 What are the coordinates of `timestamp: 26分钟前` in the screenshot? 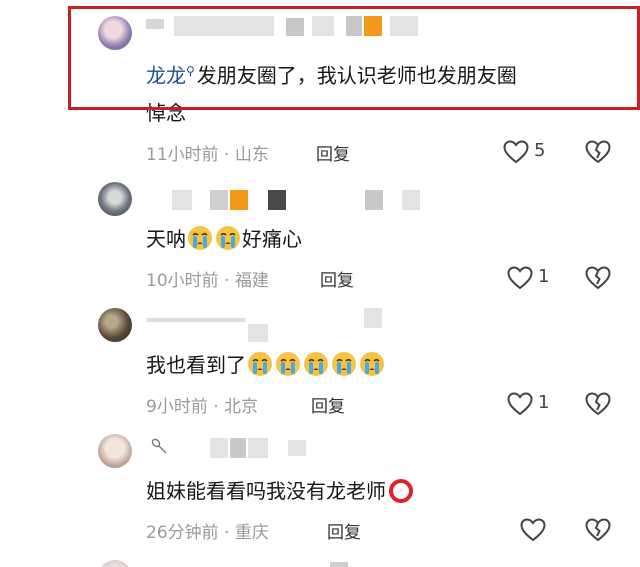 It's located at (182, 533).